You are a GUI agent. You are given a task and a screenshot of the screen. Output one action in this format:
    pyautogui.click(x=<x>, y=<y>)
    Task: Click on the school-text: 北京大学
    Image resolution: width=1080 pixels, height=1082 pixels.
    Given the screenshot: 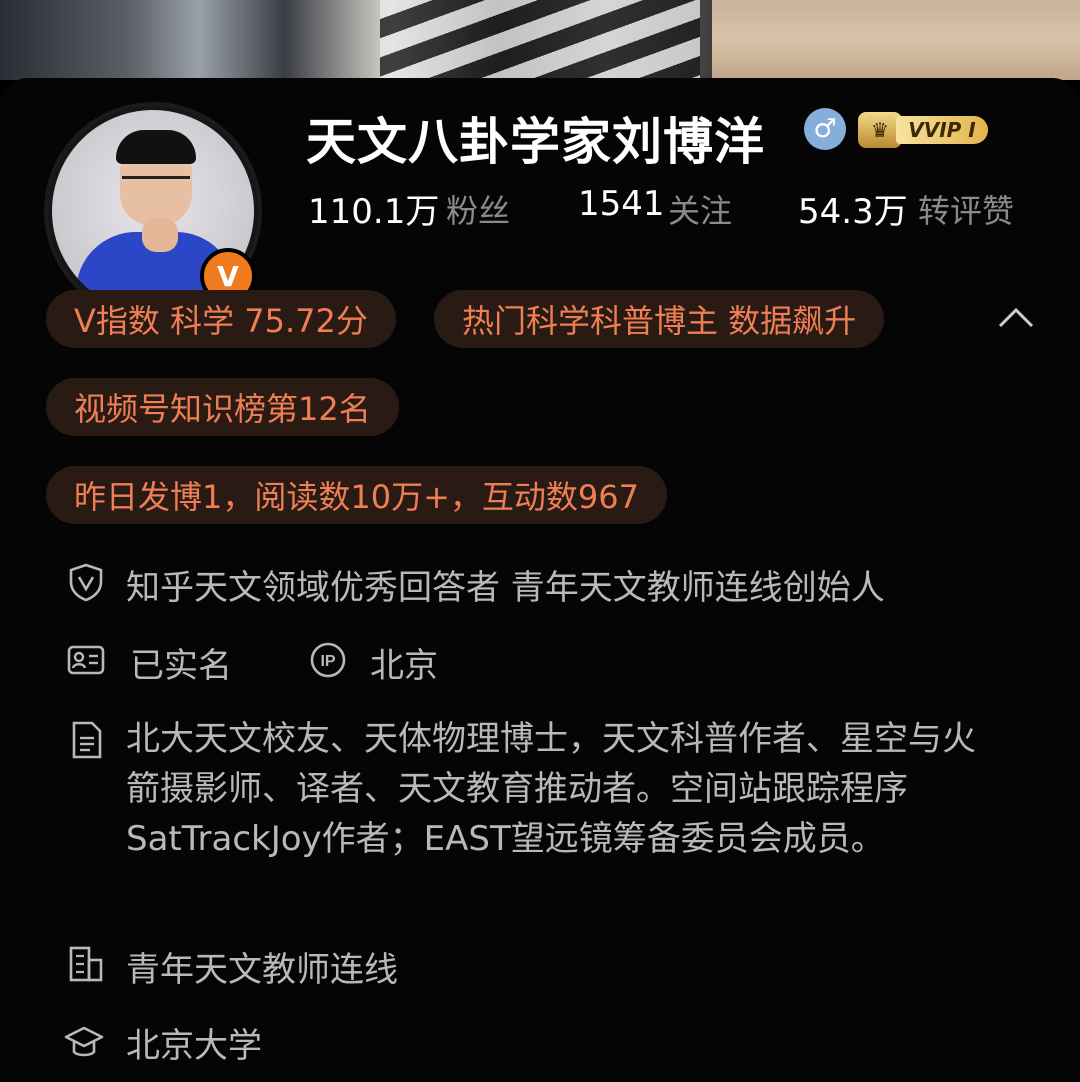 What is the action you would take?
    pyautogui.click(x=194, y=1046)
    